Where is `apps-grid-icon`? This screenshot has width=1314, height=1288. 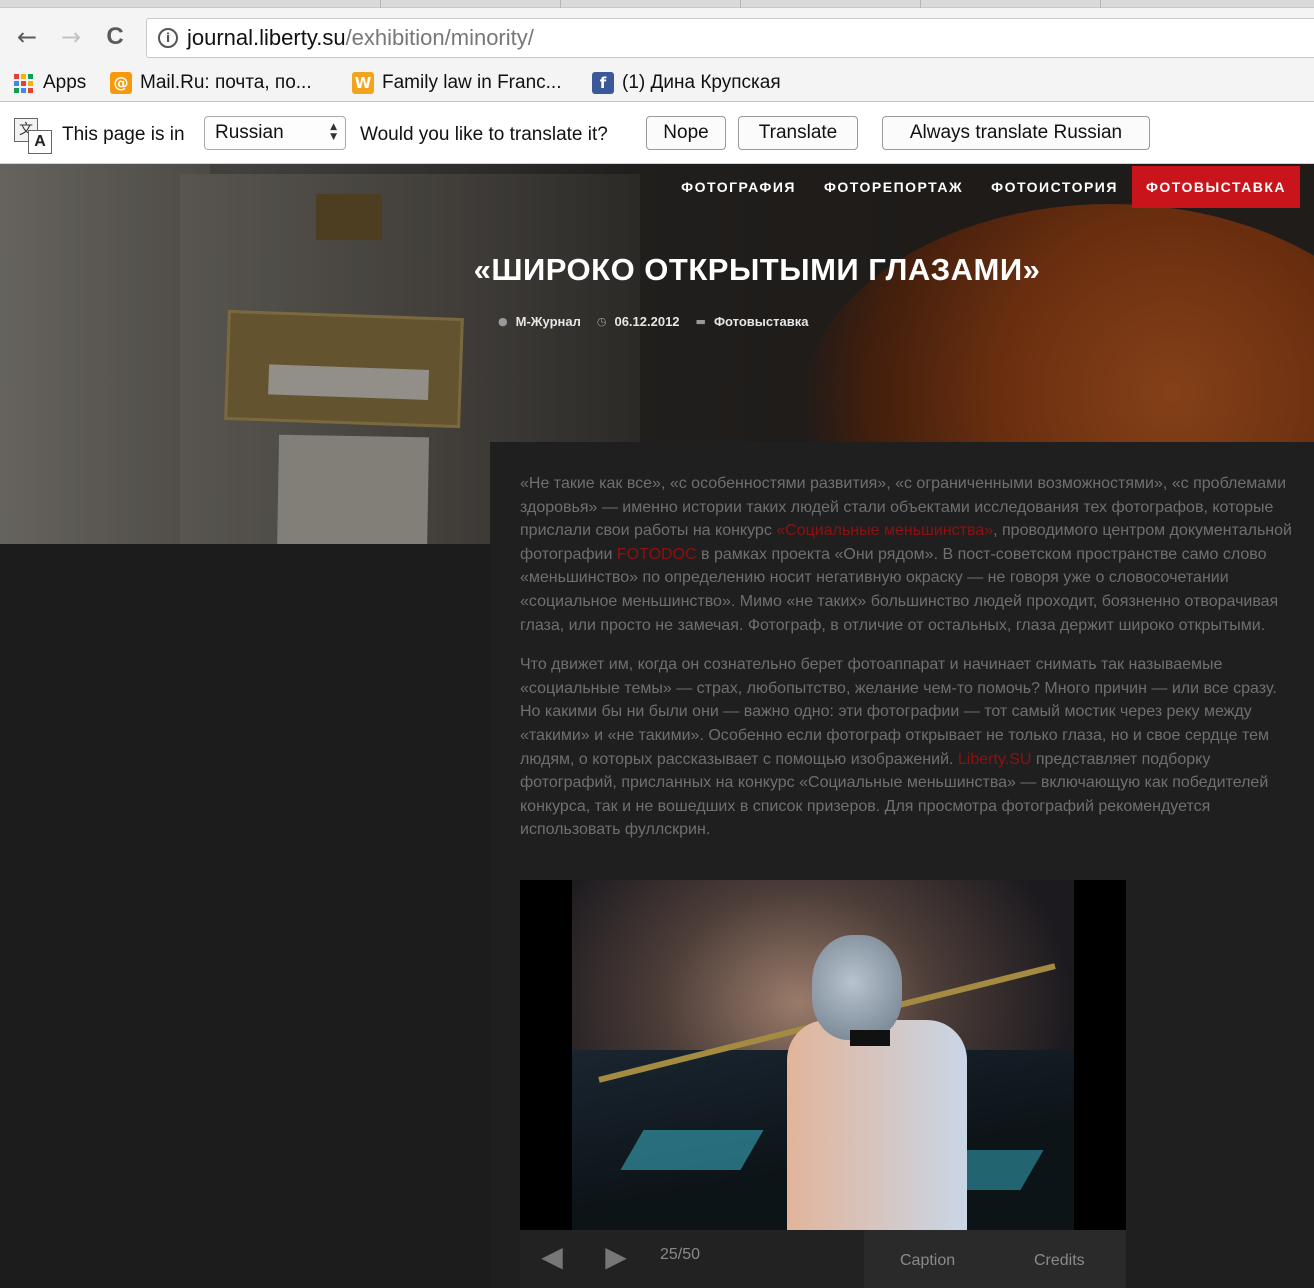
apps-grid-icon is located at coordinates (23, 83).